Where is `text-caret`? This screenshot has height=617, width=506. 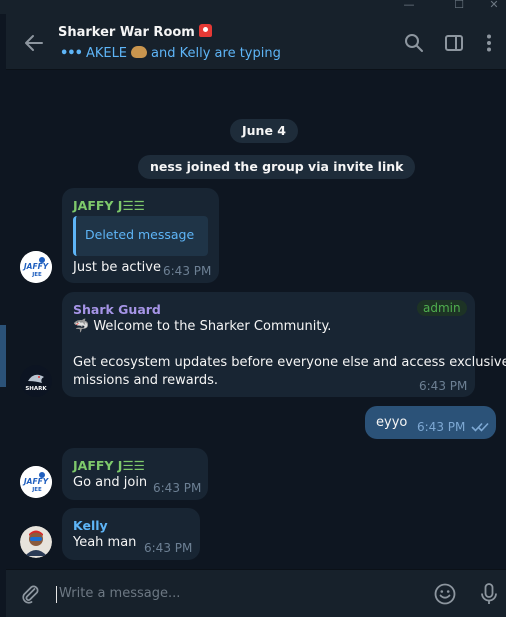
text-caret is located at coordinates (56, 594).